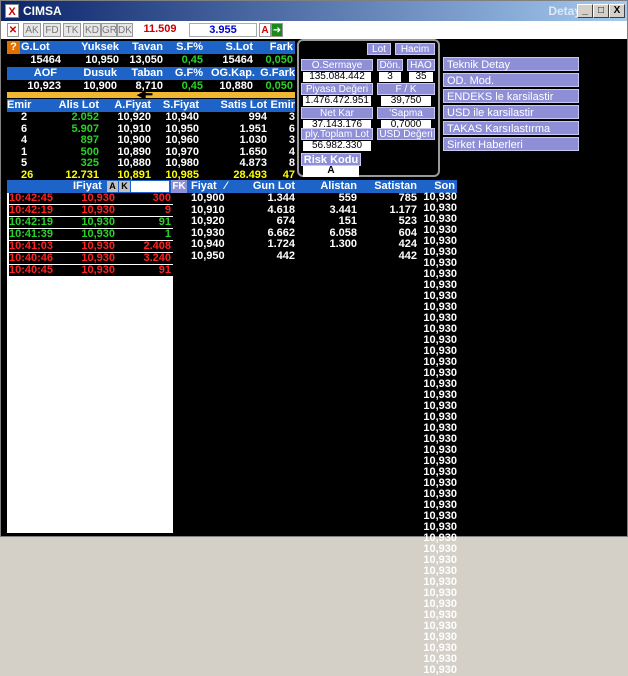 The image size is (628, 676). Describe the element at coordinates (31, 198) in the screenshot. I see `tick-time: 10:42:45` at that location.